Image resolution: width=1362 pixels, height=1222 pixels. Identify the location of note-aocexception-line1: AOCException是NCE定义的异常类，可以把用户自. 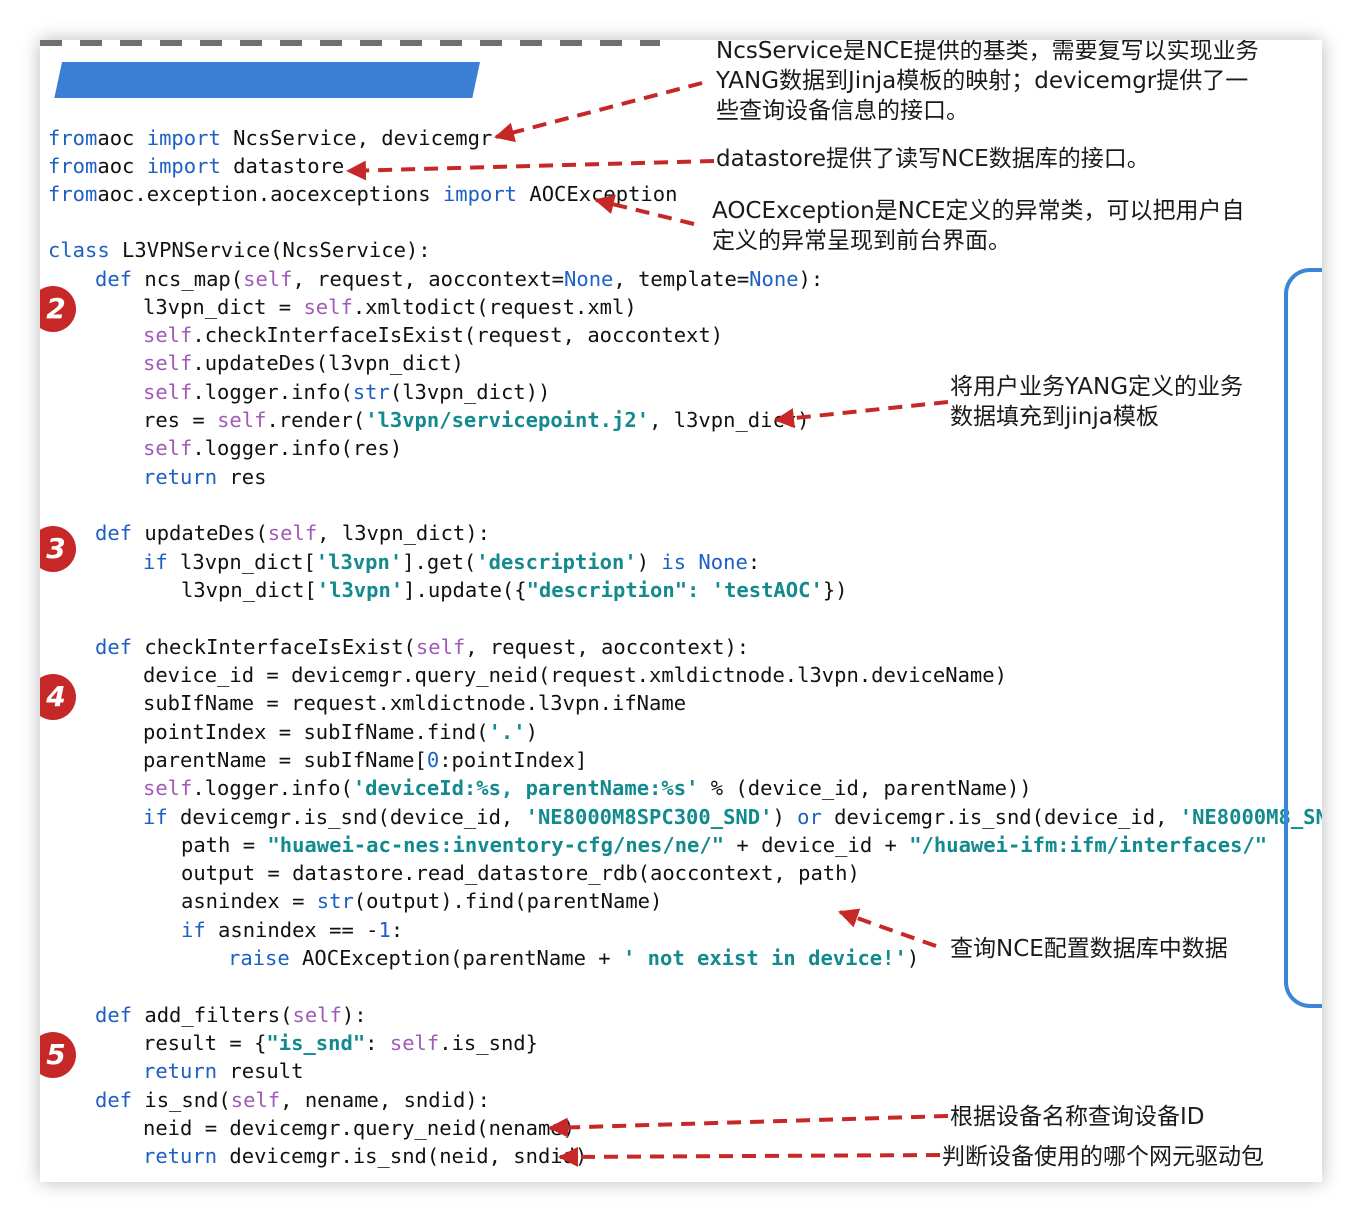
(978, 211).